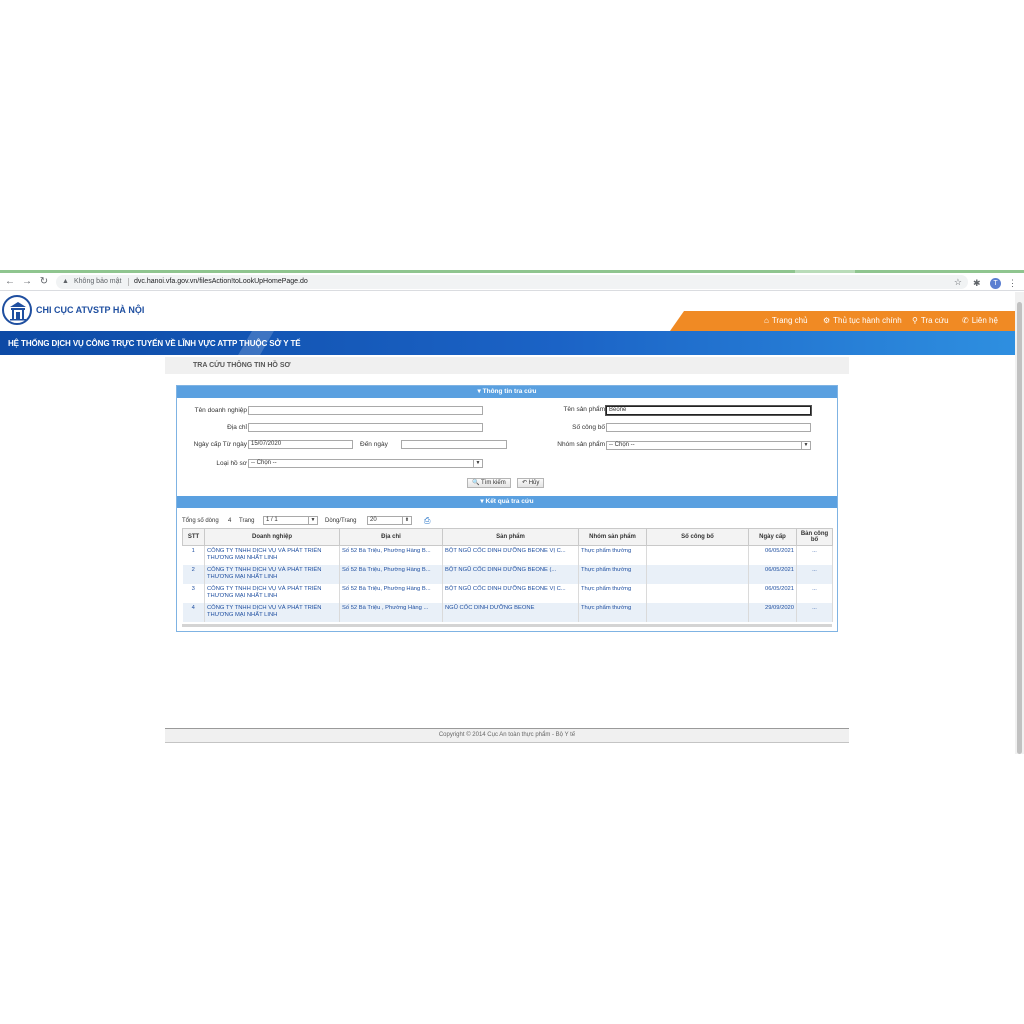  Describe the element at coordinates (65, 282) in the screenshot. I see `warning-icon: ▲` at that location.